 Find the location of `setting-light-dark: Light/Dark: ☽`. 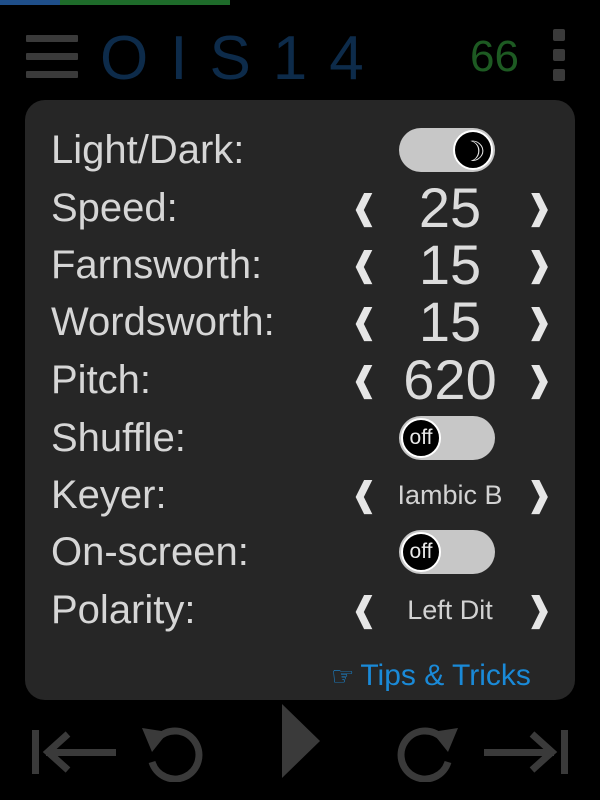

setting-light-dark: Light/Dark: ☽ is located at coordinates (300, 150).